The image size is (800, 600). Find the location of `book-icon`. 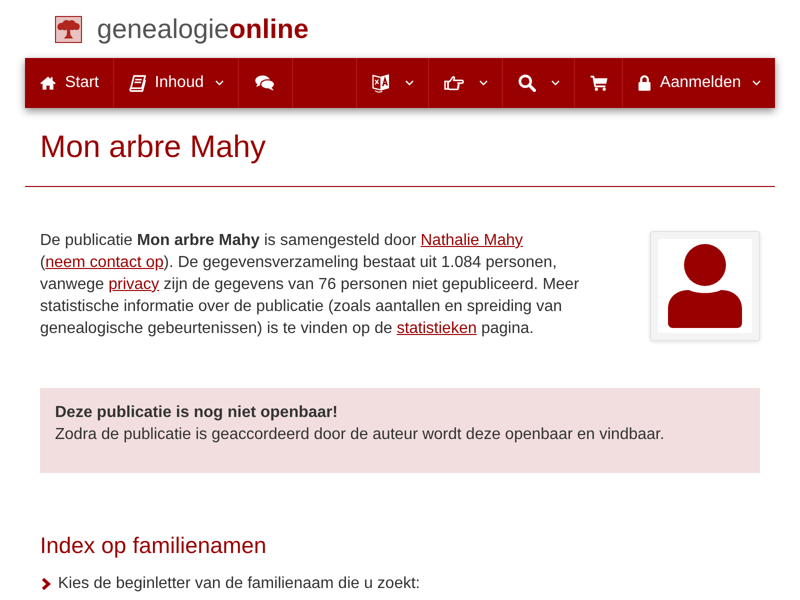

book-icon is located at coordinates (137, 83).